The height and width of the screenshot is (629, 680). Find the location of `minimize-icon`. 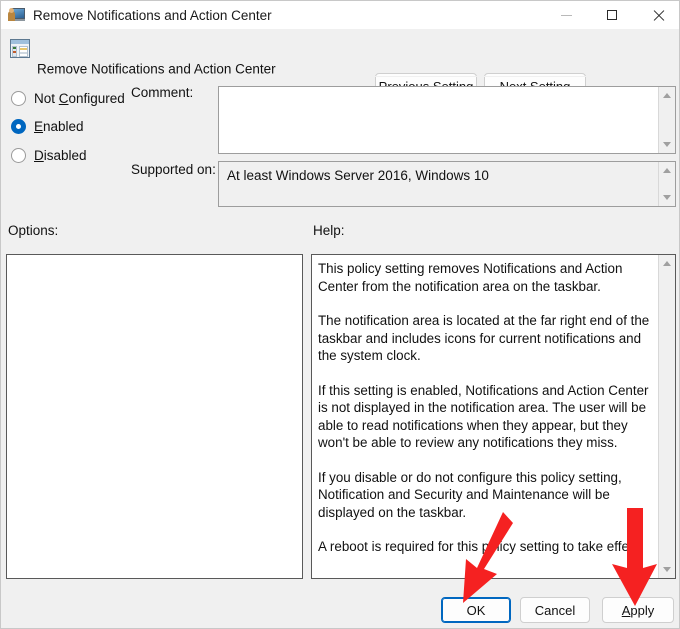

minimize-icon is located at coordinates (566, 15).